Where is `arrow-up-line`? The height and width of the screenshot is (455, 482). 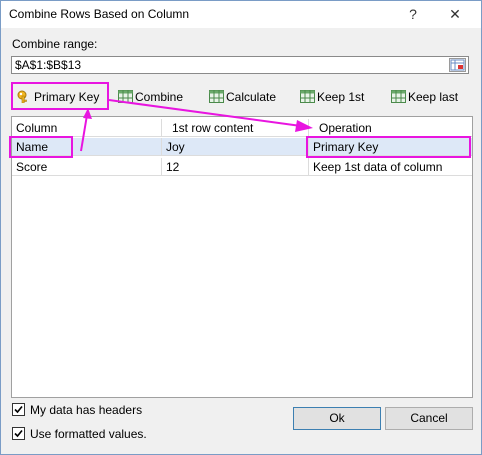 arrow-up-line is located at coordinates (84, 133).